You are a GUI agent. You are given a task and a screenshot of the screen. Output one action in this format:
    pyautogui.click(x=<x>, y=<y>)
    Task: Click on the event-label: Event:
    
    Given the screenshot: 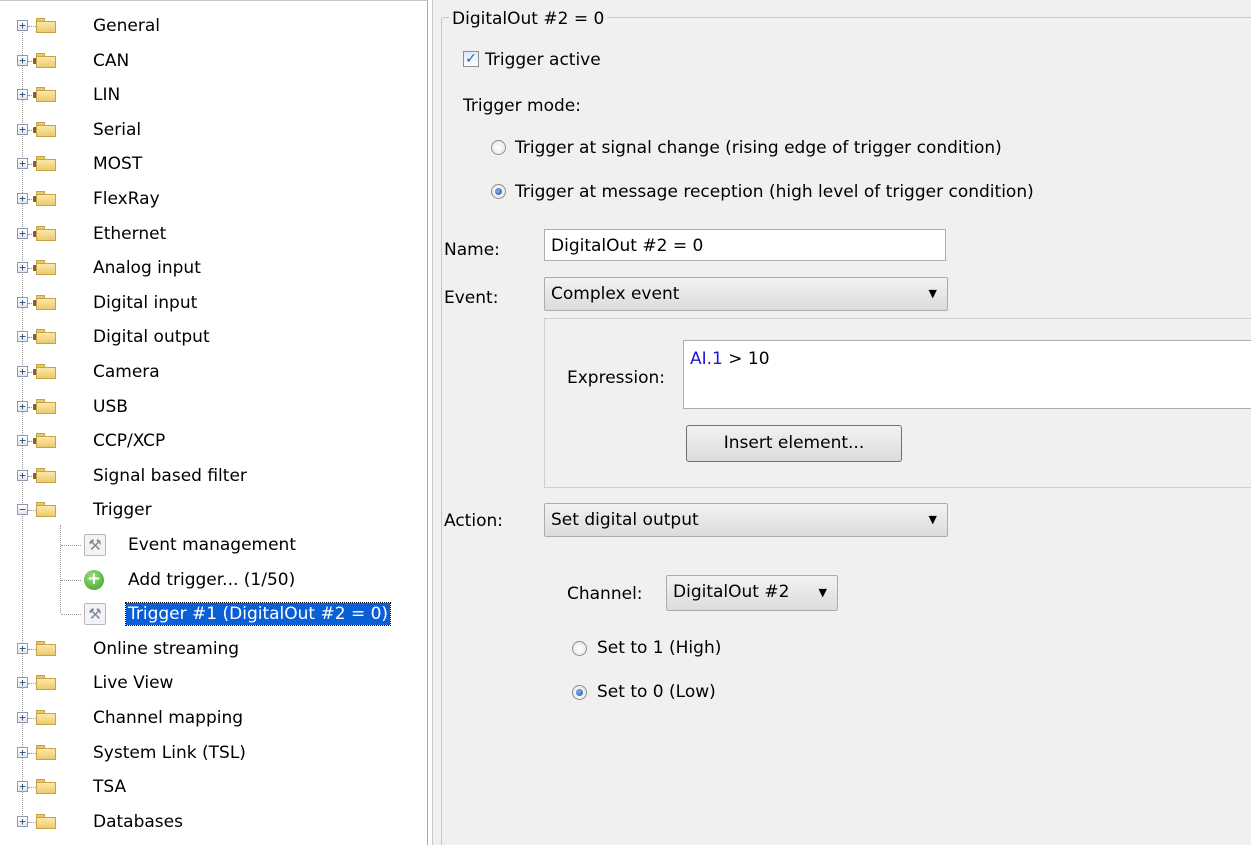 What is the action you would take?
    pyautogui.click(x=471, y=298)
    